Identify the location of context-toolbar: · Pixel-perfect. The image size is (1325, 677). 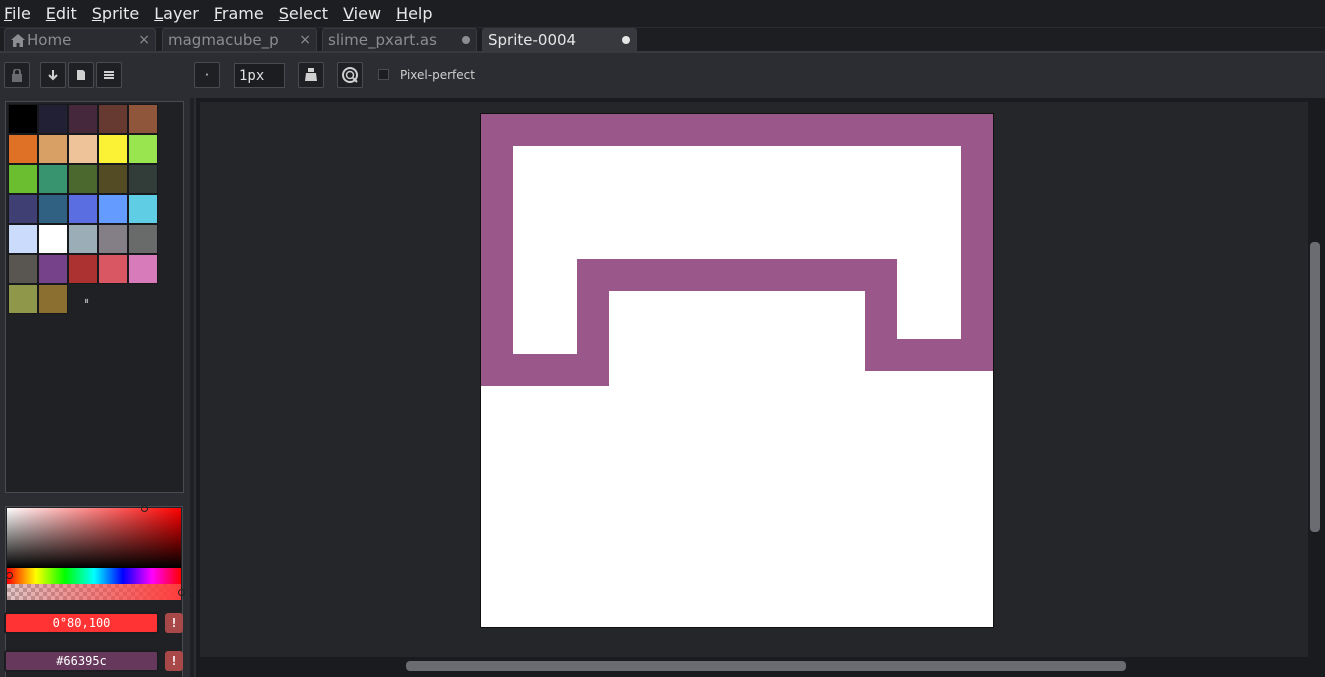
(662, 75).